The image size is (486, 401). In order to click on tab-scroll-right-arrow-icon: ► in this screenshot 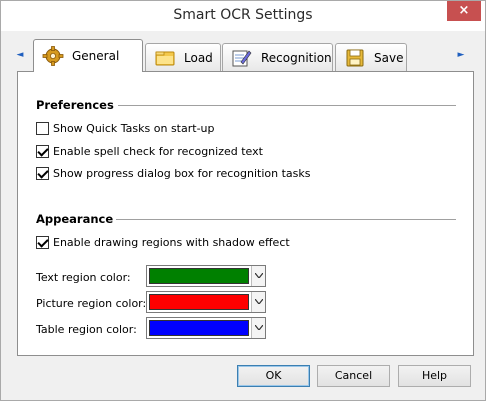, I will do `click(461, 55)`.